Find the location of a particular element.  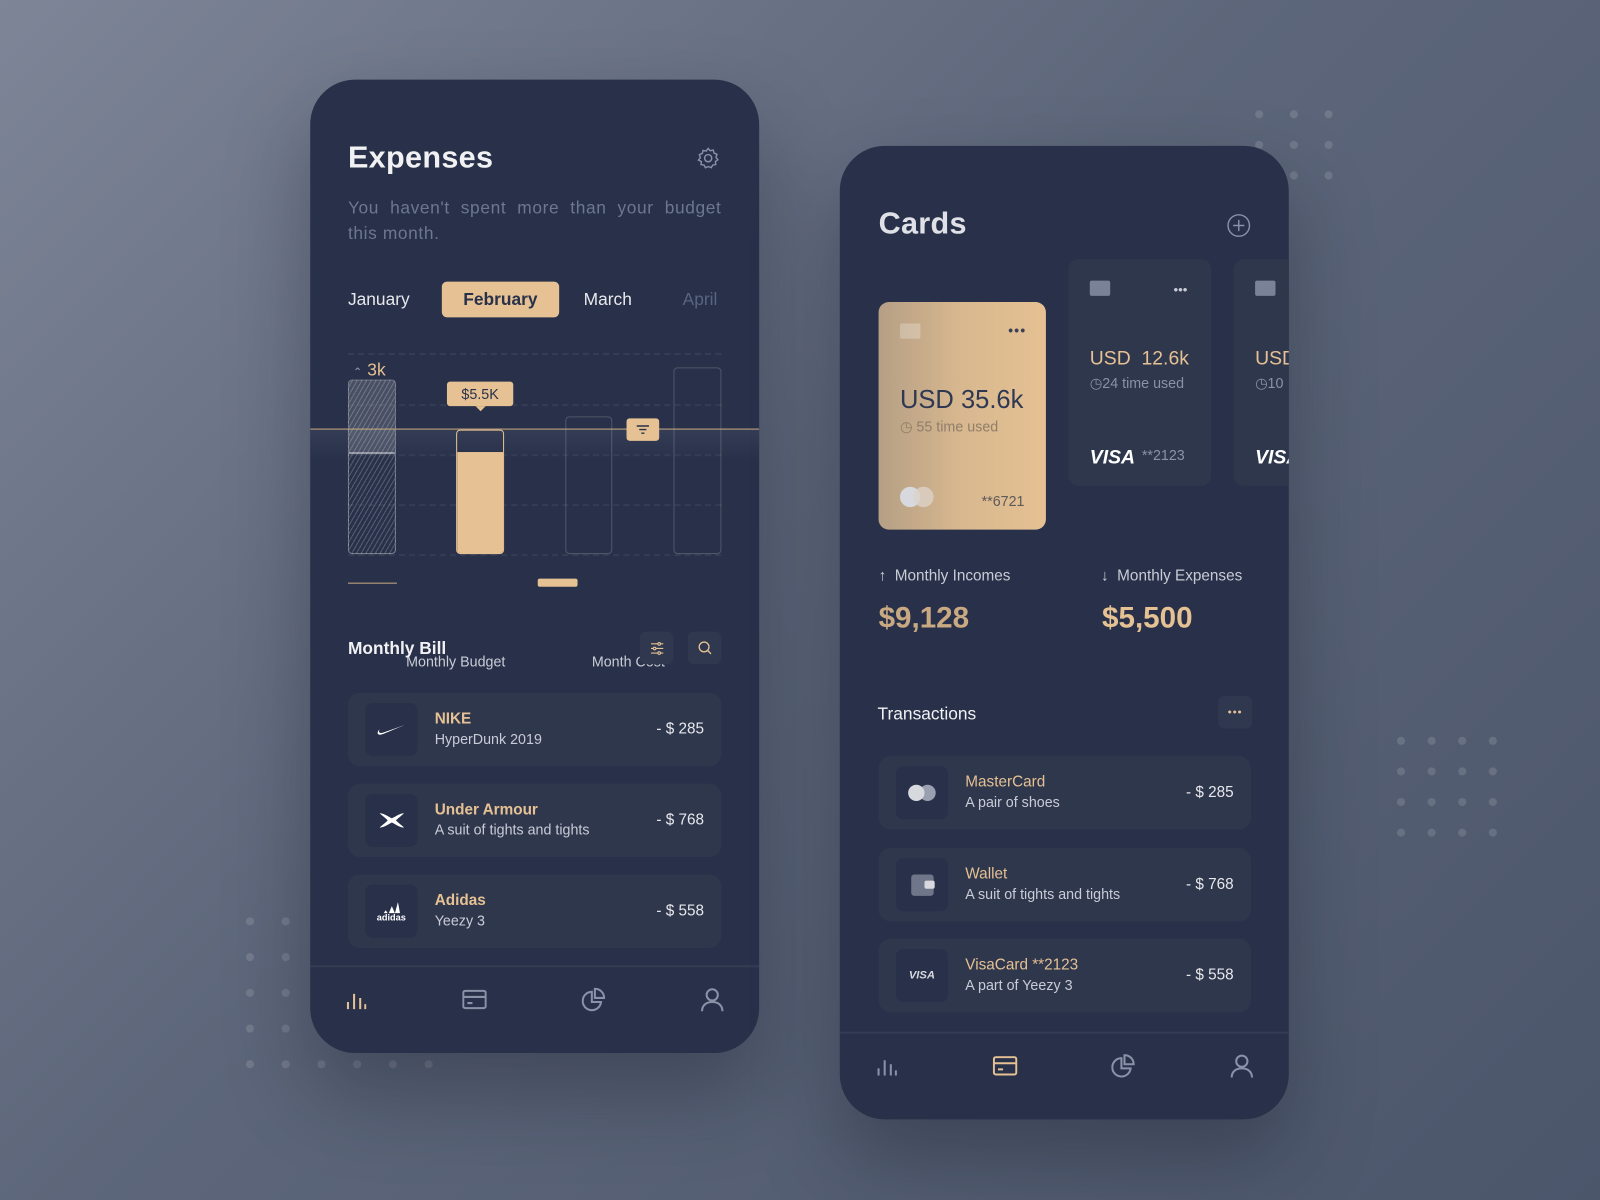

sliders-icon is located at coordinates (656, 648).